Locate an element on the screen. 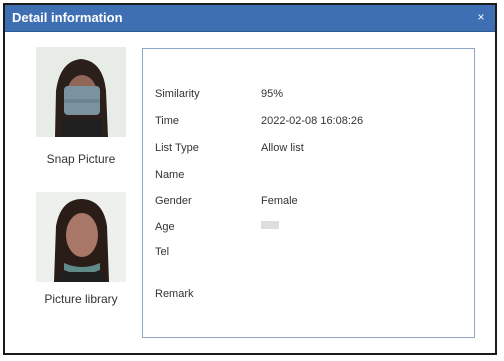 The height and width of the screenshot is (361, 504). snap-picture-image is located at coordinates (81, 92).